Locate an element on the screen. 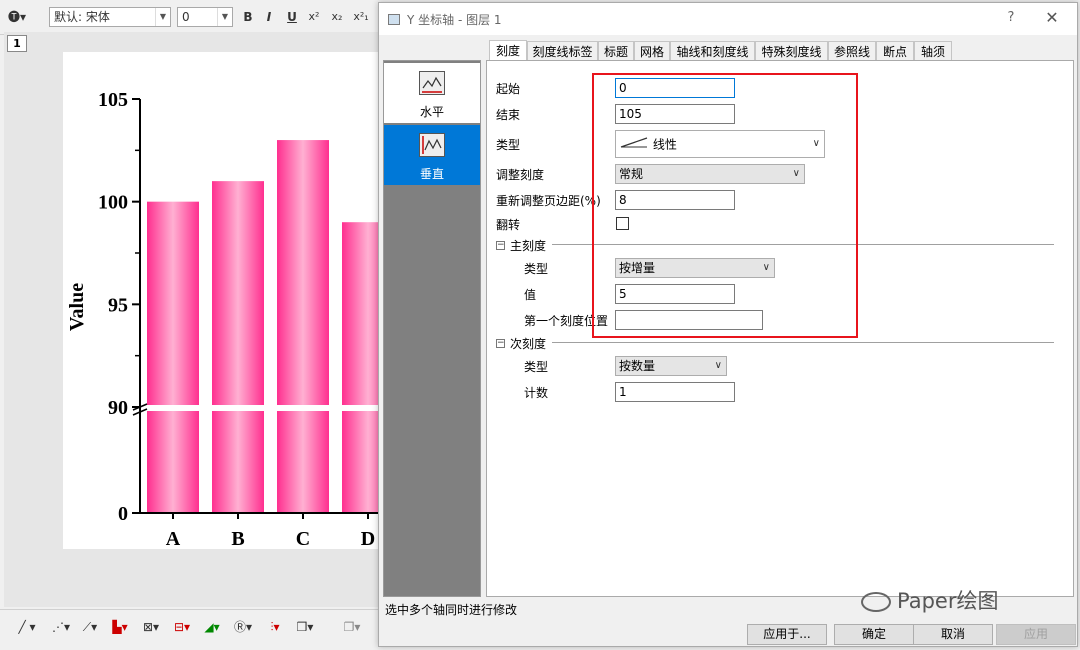 Image resolution: width=1080 pixels, height=650 pixels. minor-type-value: 按数量 is located at coordinates (637, 366).